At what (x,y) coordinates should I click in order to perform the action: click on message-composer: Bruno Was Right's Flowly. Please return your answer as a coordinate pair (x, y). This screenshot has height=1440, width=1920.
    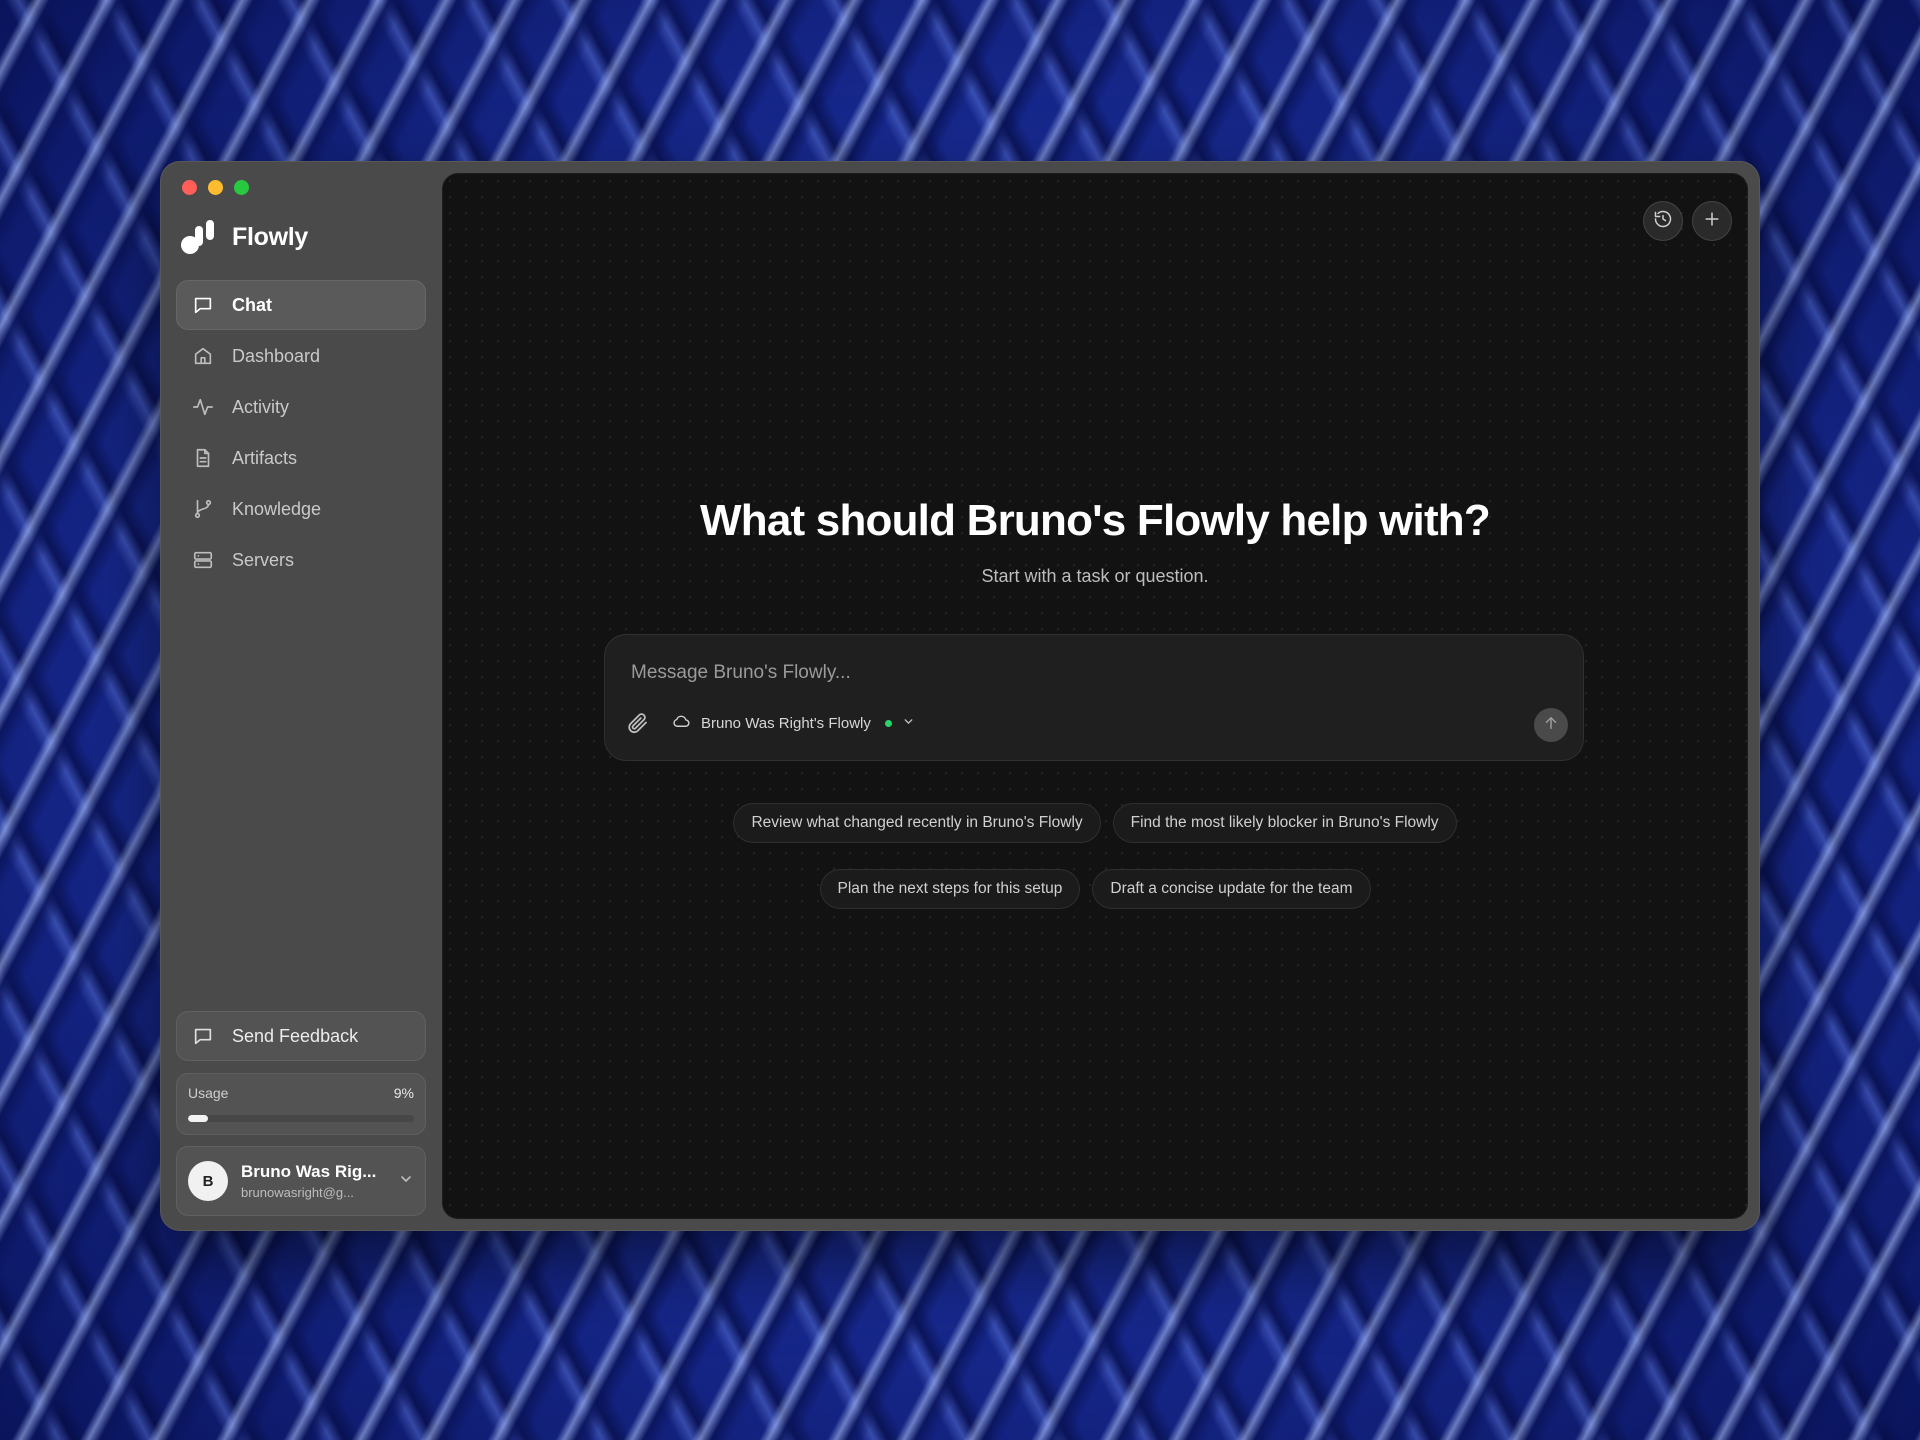
    Looking at the image, I should click on (1094, 697).